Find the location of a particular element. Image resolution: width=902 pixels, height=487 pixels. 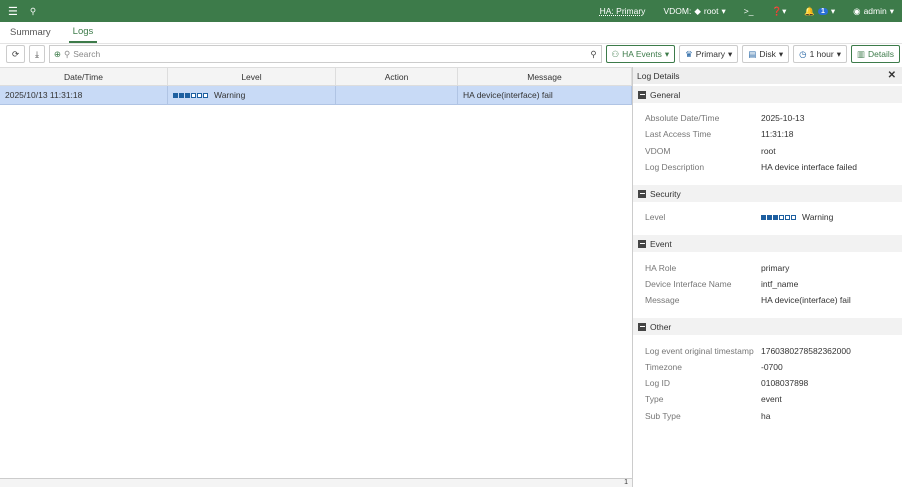

detail-value: 0108037898 is located at coordinates (785, 383).